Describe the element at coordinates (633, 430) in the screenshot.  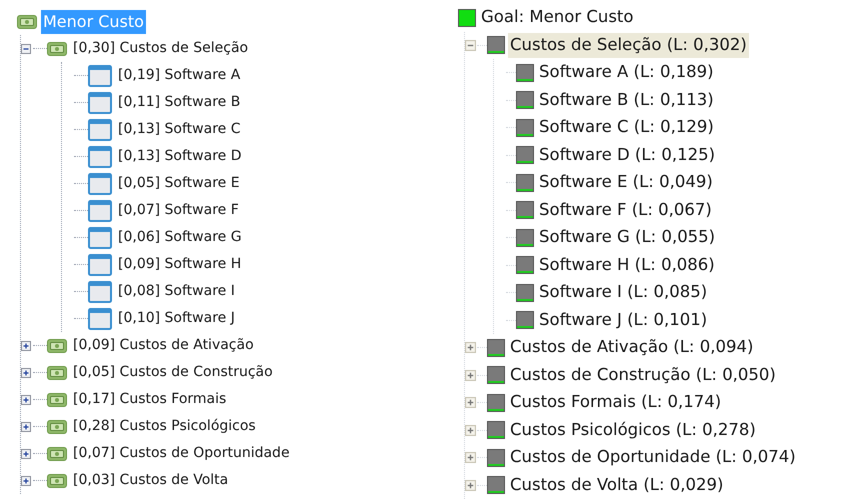
I see `tree-item: Custos Psicológicos (L: 0,278)` at that location.